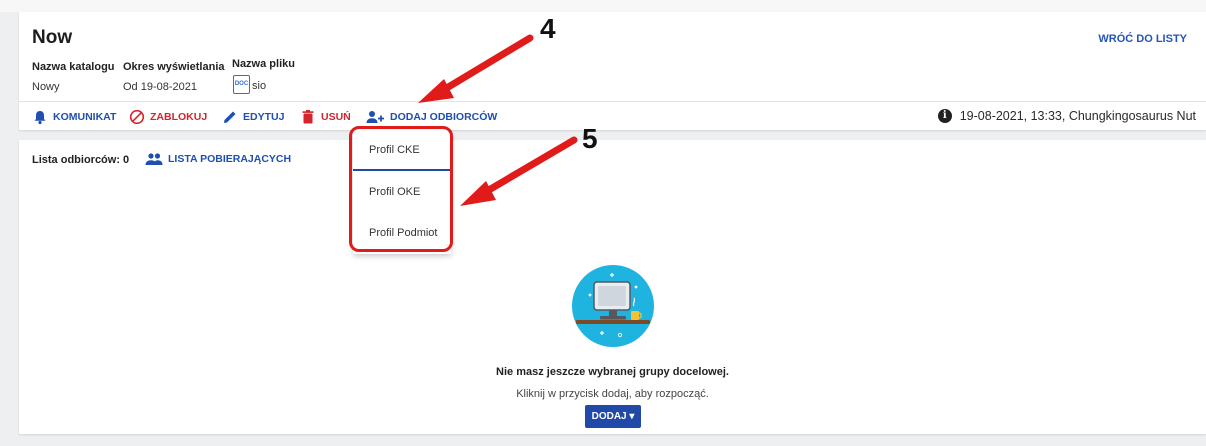 The image size is (1206, 446). I want to click on catalog-value: Nowy, so click(46, 87).